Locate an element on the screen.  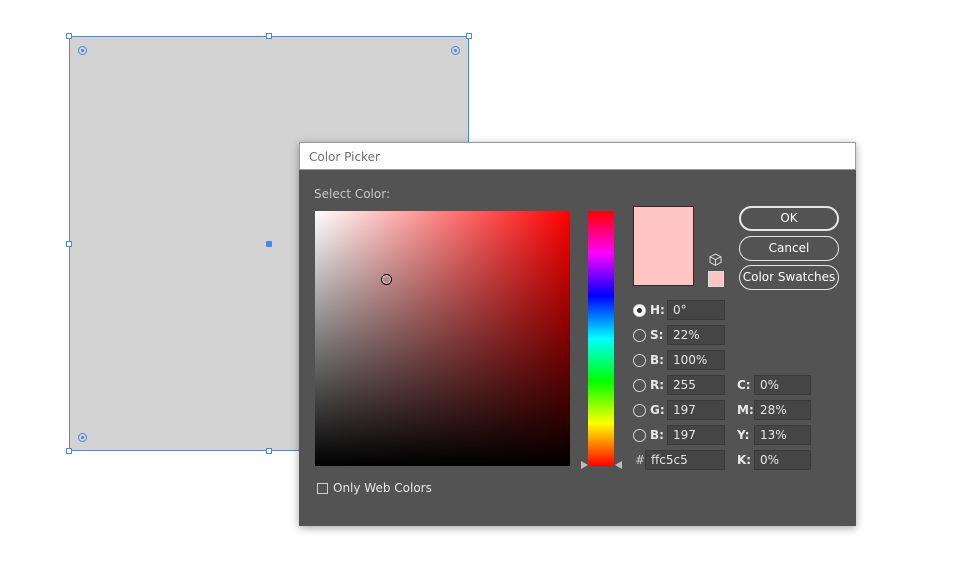
cancel-button: Cancel is located at coordinates (789, 248).